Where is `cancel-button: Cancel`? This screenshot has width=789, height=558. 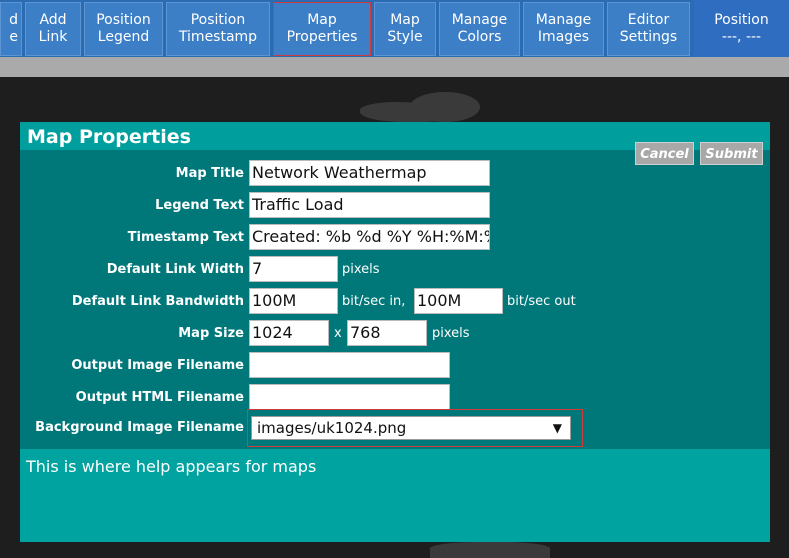 cancel-button: Cancel is located at coordinates (664, 153).